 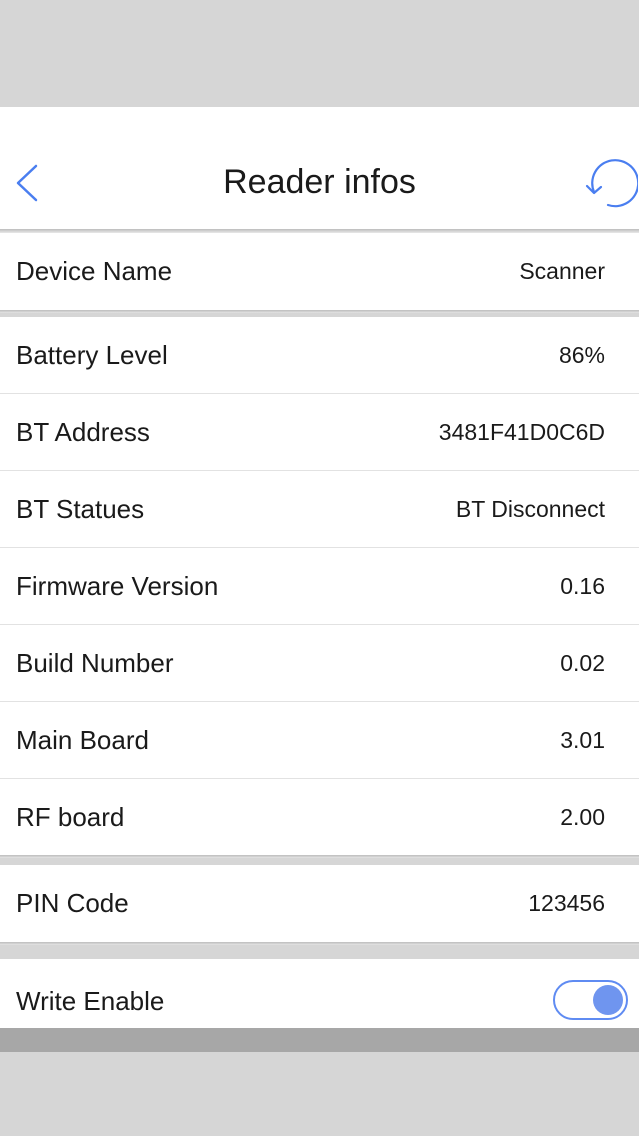 What do you see at coordinates (72, 903) in the screenshot?
I see `pin-code-label: PIN Code` at bounding box center [72, 903].